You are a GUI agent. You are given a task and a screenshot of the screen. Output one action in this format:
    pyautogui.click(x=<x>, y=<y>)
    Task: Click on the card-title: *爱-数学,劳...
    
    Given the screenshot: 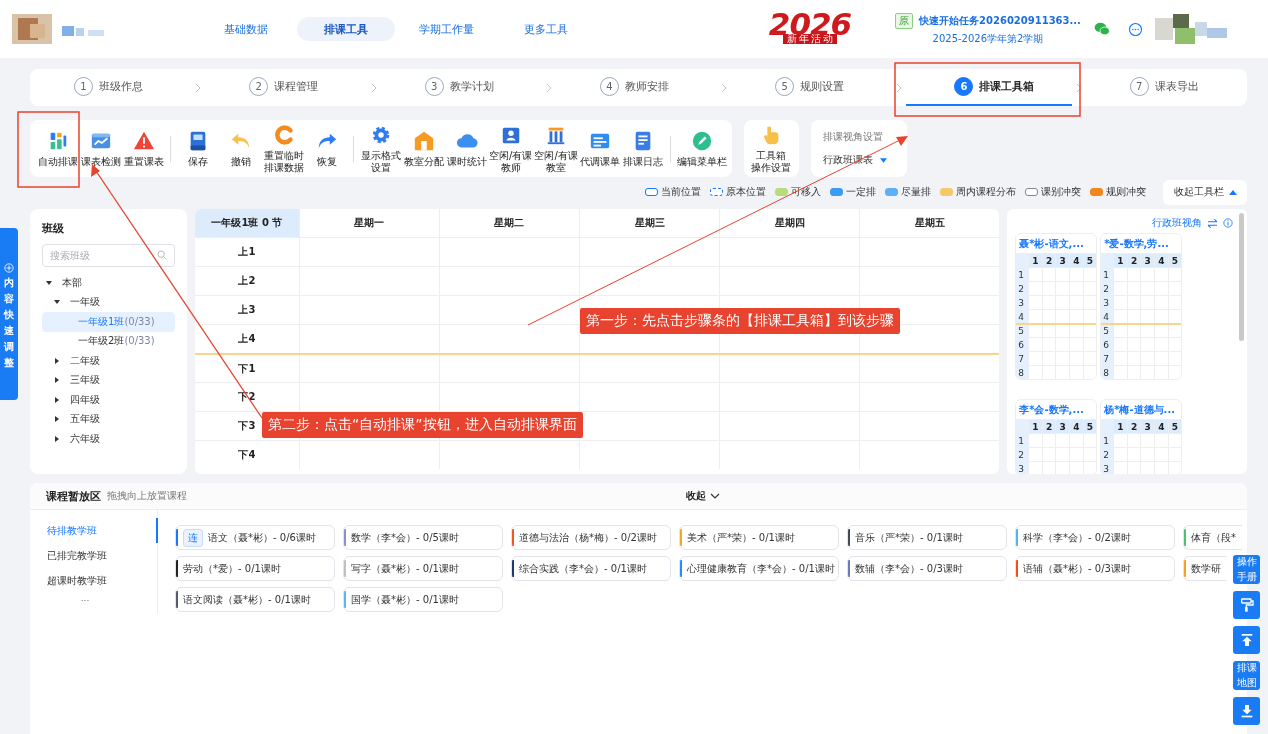 What is the action you would take?
    pyautogui.click(x=1141, y=243)
    